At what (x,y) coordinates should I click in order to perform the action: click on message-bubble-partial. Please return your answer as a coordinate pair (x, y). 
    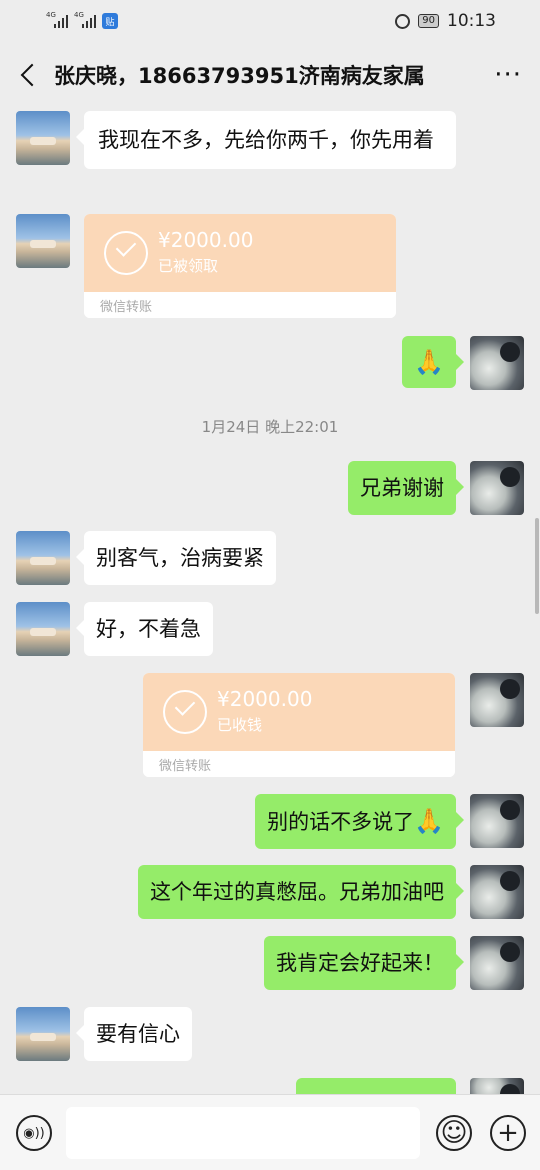
    Looking at the image, I should click on (376, 1086).